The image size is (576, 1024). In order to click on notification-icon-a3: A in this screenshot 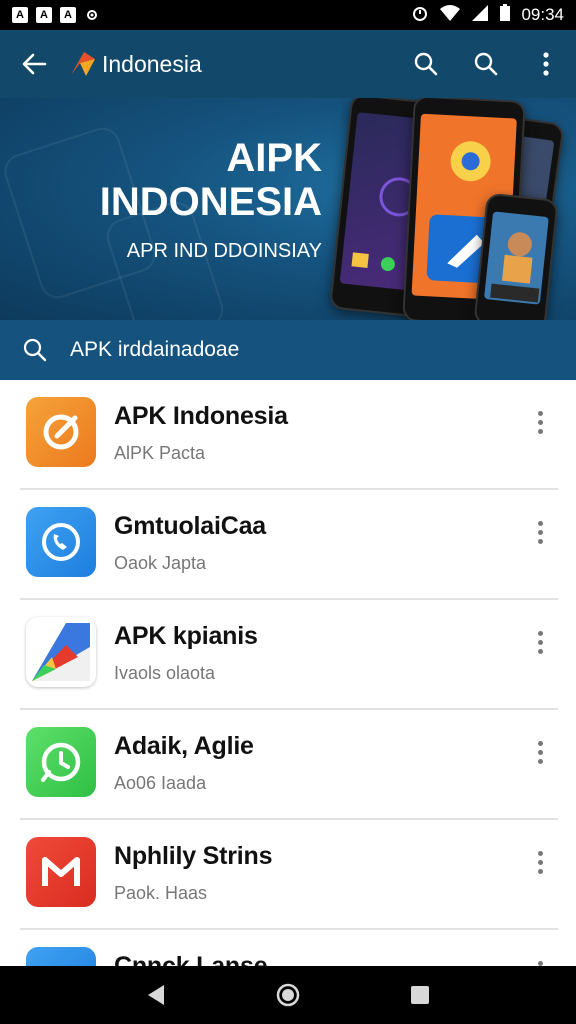, I will do `click(68, 15)`.